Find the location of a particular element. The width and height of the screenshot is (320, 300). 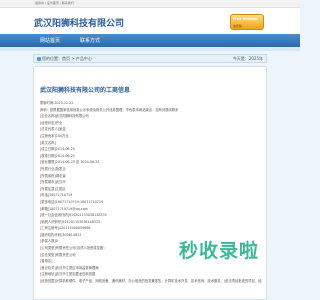

info-line: [营业期限]2014-06-25 至 2034-06-24 is located at coordinates (70, 162).